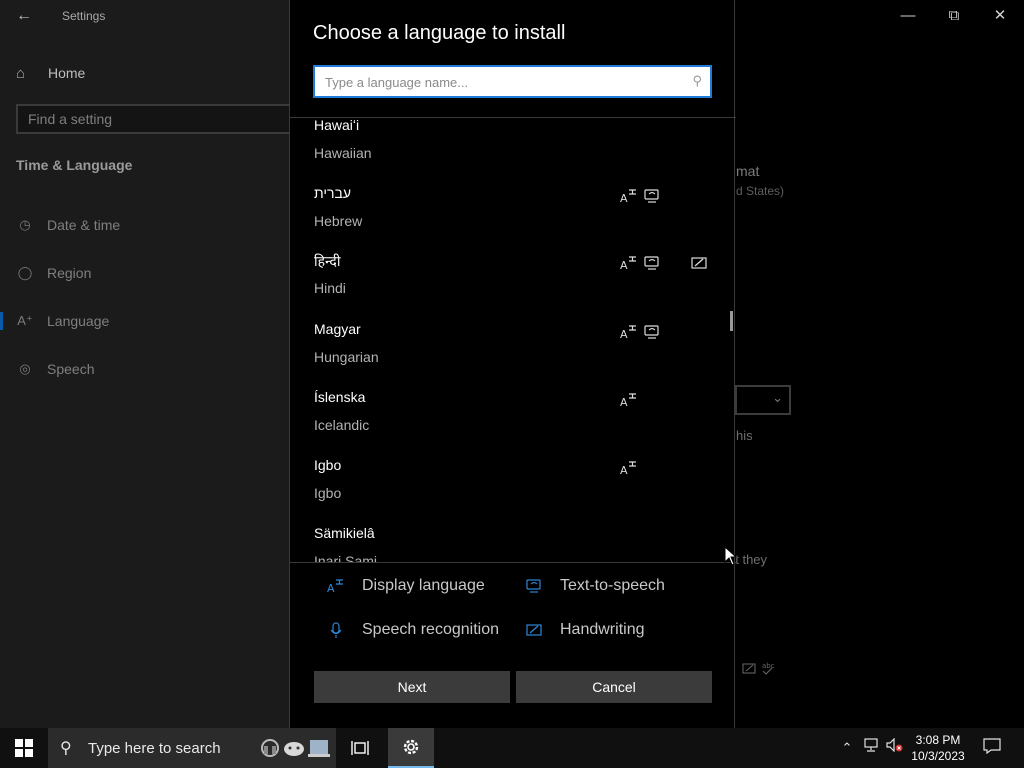 The width and height of the screenshot is (1024, 768). Describe the element at coordinates (612, 585) in the screenshot. I see `legend-label: Text-to-speech` at that location.